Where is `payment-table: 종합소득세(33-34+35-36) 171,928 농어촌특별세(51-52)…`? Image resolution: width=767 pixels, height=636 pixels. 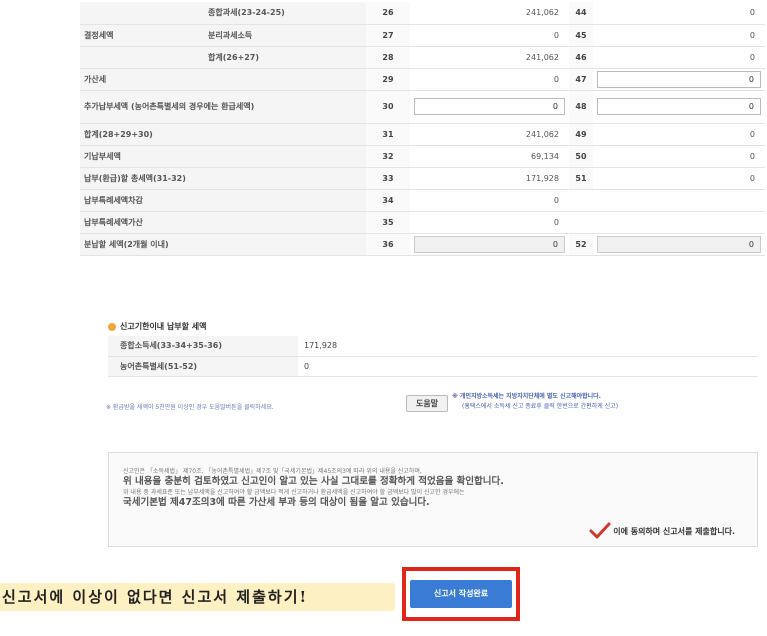
payment-table: 종합소득세(33-34+35-36) 171,928 농어촌특별세(51-52)… is located at coordinates (433, 356).